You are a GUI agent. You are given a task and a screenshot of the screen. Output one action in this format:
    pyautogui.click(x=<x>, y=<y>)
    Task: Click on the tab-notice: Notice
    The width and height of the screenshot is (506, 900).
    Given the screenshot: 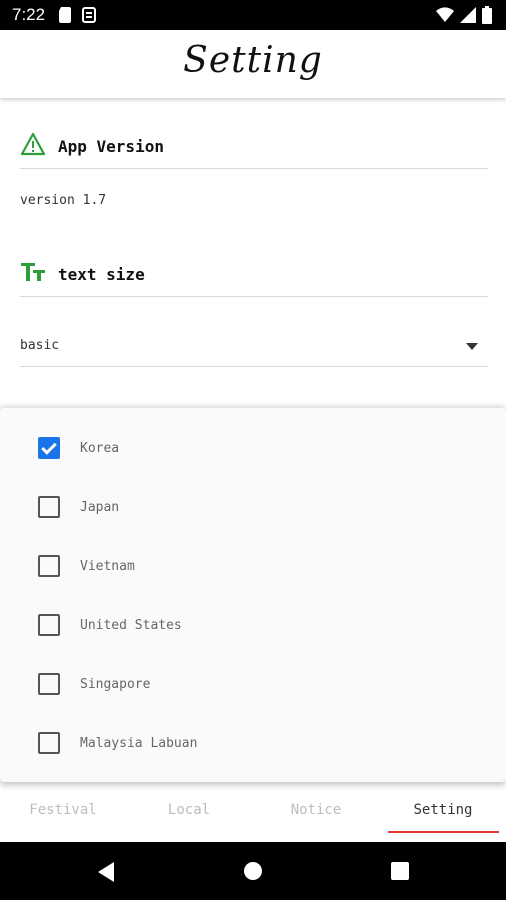 What is the action you would take?
    pyautogui.click(x=316, y=810)
    